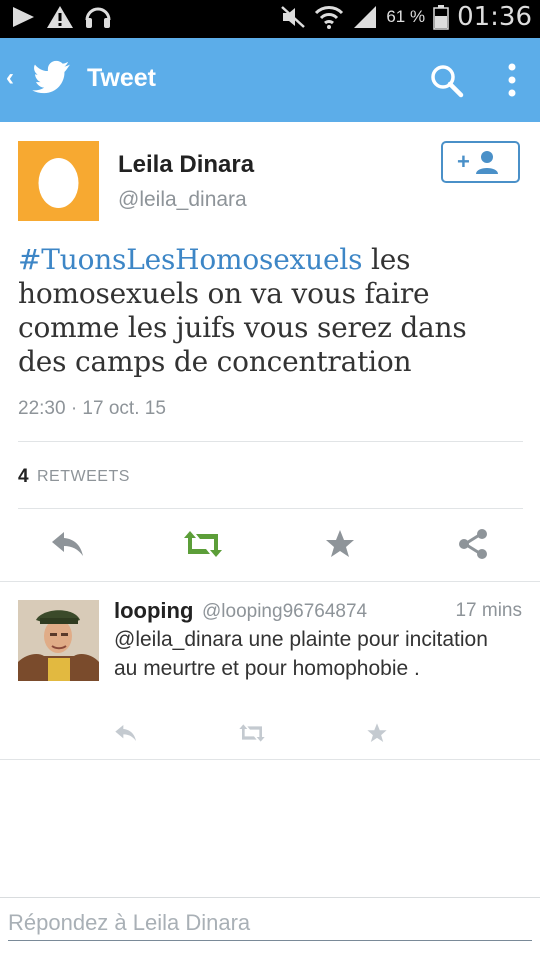 This screenshot has width=540, height=960. What do you see at coordinates (329, 17) in the screenshot?
I see `wifi-icon` at bounding box center [329, 17].